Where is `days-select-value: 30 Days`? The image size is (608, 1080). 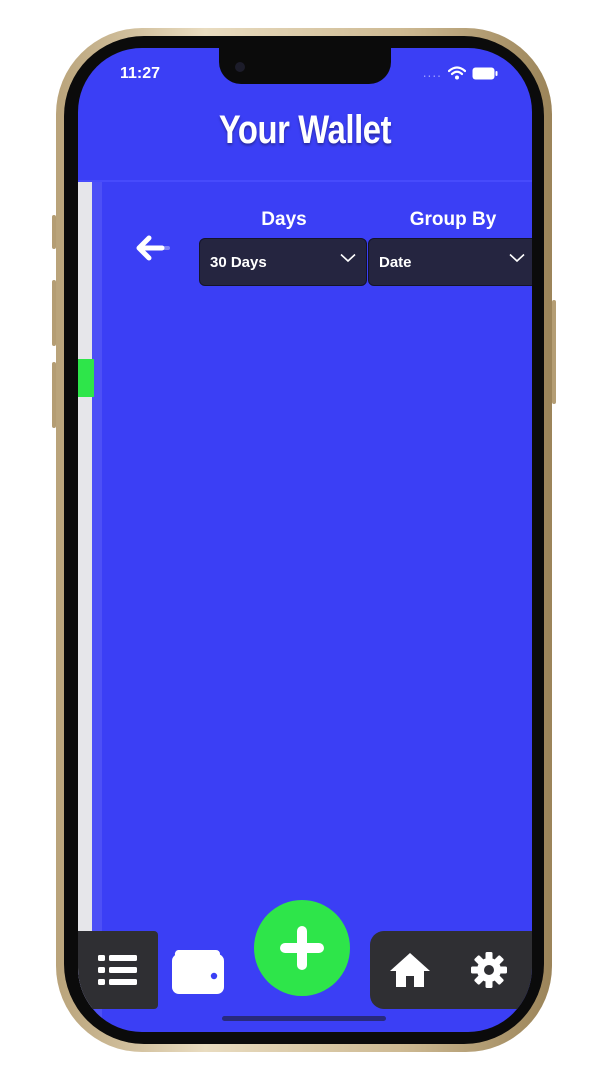 days-select-value: 30 Days is located at coordinates (238, 262).